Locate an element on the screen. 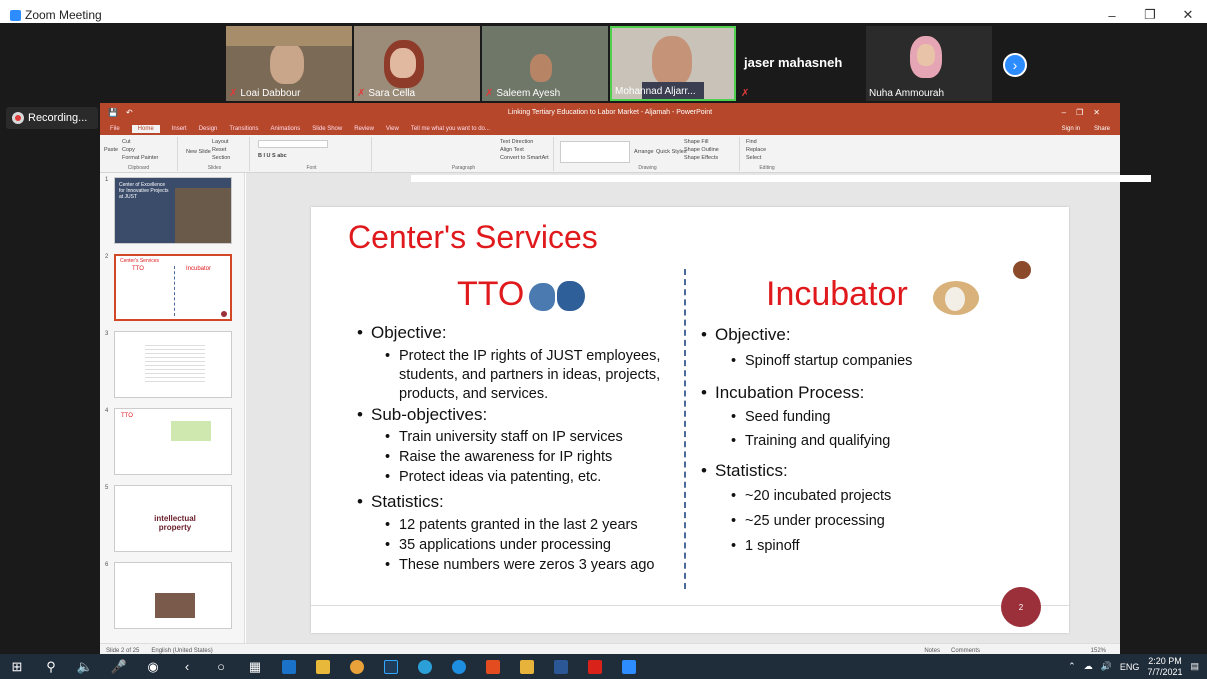  tto-heading: TTO is located at coordinates (491, 294).